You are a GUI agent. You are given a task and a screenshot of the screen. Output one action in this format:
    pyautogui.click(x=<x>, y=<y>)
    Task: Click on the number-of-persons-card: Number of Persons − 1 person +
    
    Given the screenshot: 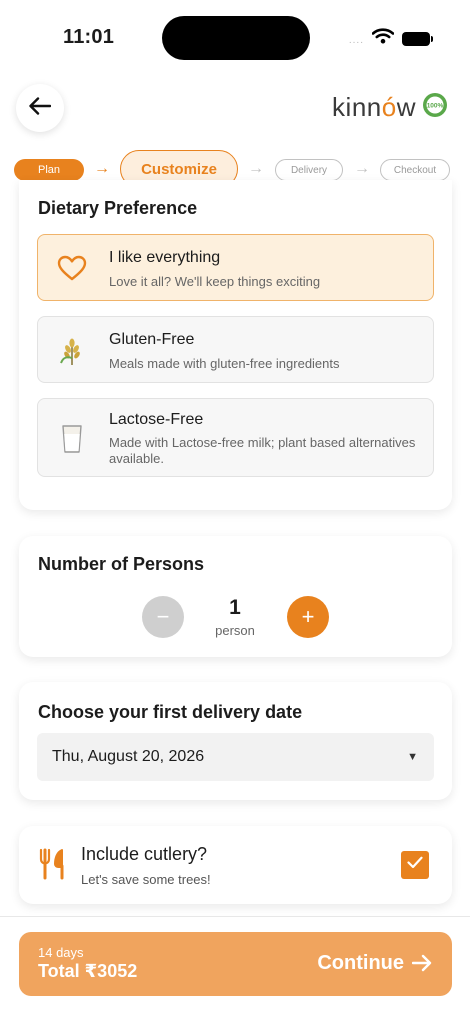 What is the action you would take?
    pyautogui.click(x=235, y=596)
    